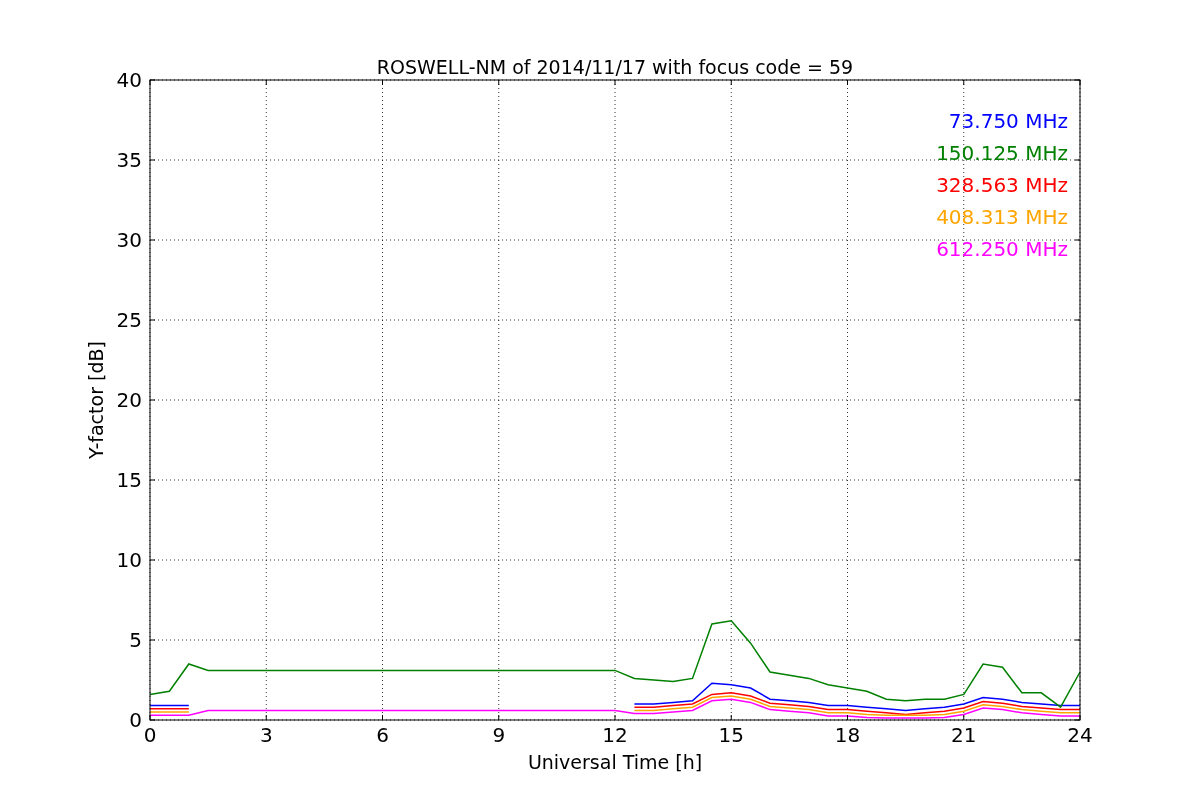 This screenshot has height=800, width=1200. What do you see at coordinates (129, 160) in the screenshot?
I see `y-tick-label: 35` at bounding box center [129, 160].